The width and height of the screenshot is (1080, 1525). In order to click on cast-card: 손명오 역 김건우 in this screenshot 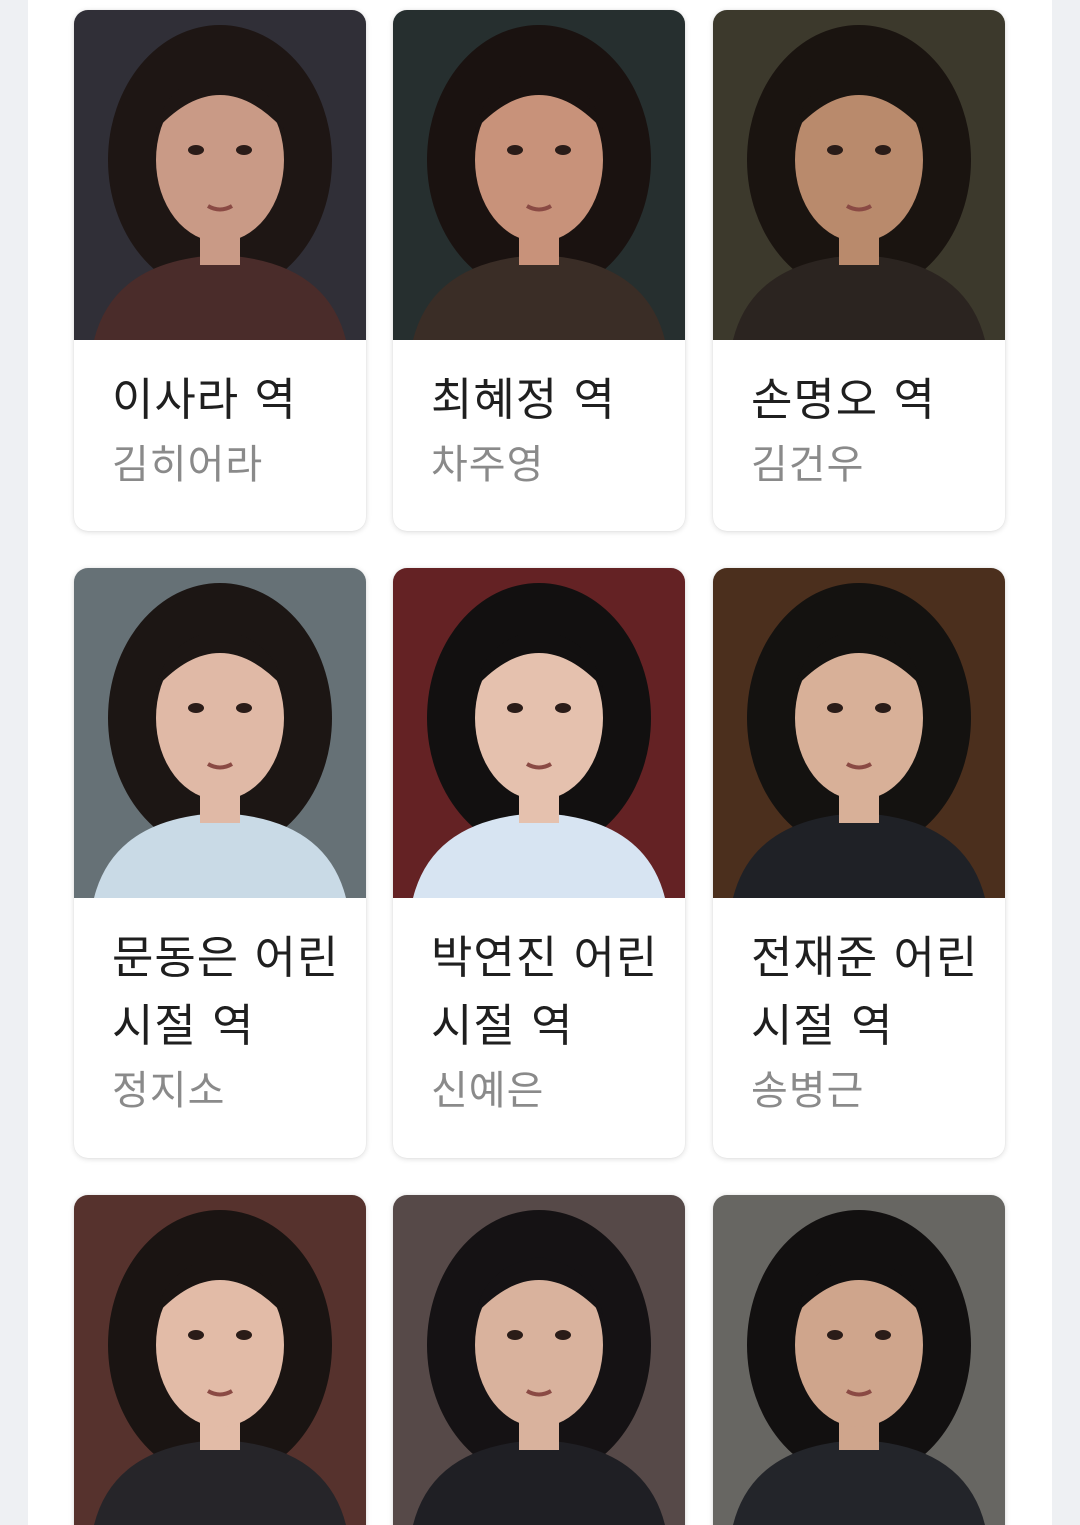, I will do `click(859, 270)`.